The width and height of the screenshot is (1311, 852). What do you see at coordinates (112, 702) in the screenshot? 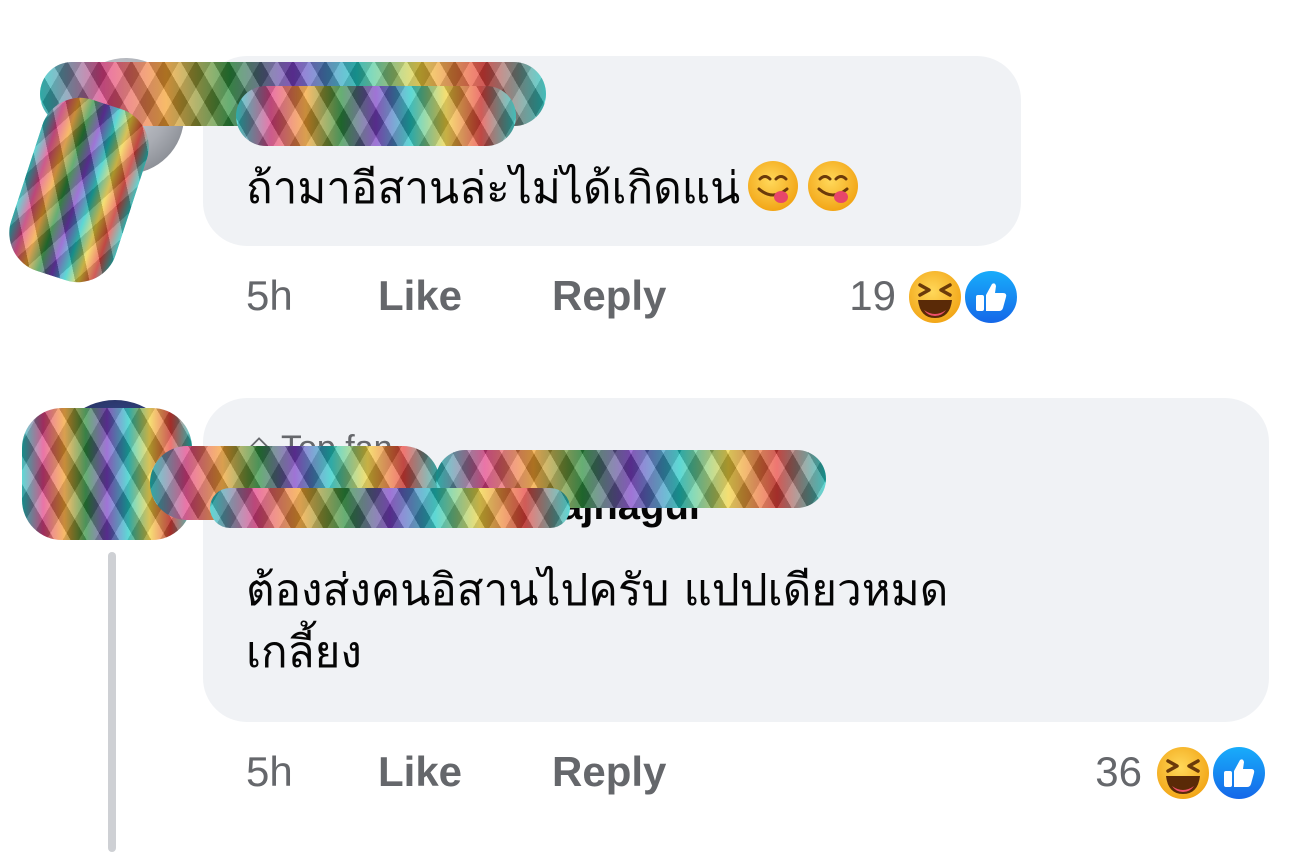
I see `reply-thread-line` at bounding box center [112, 702].